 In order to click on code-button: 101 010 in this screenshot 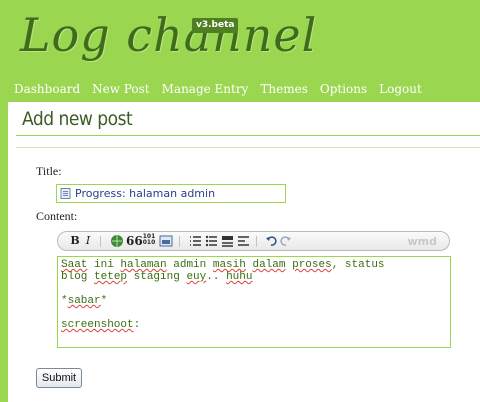, I will do `click(149, 241)`.